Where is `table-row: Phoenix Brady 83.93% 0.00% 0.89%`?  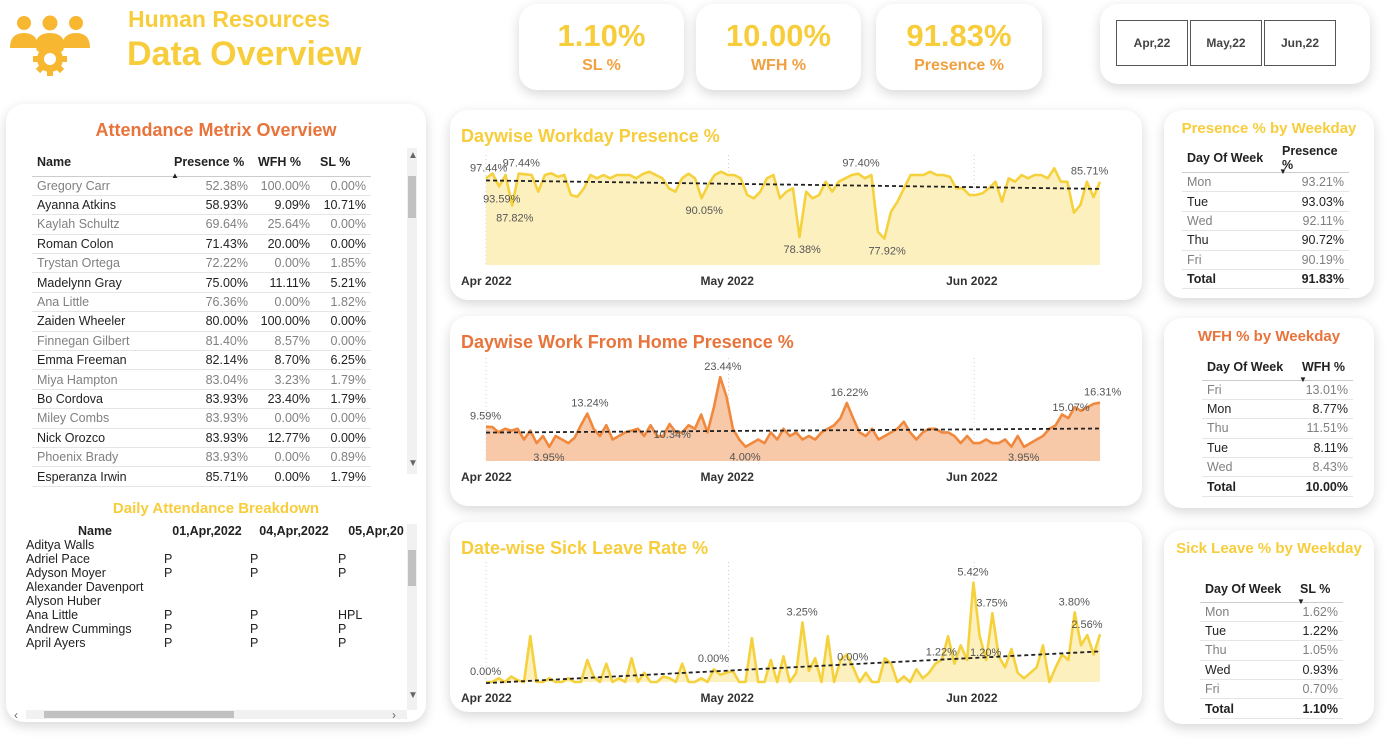
table-row: Phoenix Brady 83.93% 0.00% 0.89% is located at coordinates (201, 457).